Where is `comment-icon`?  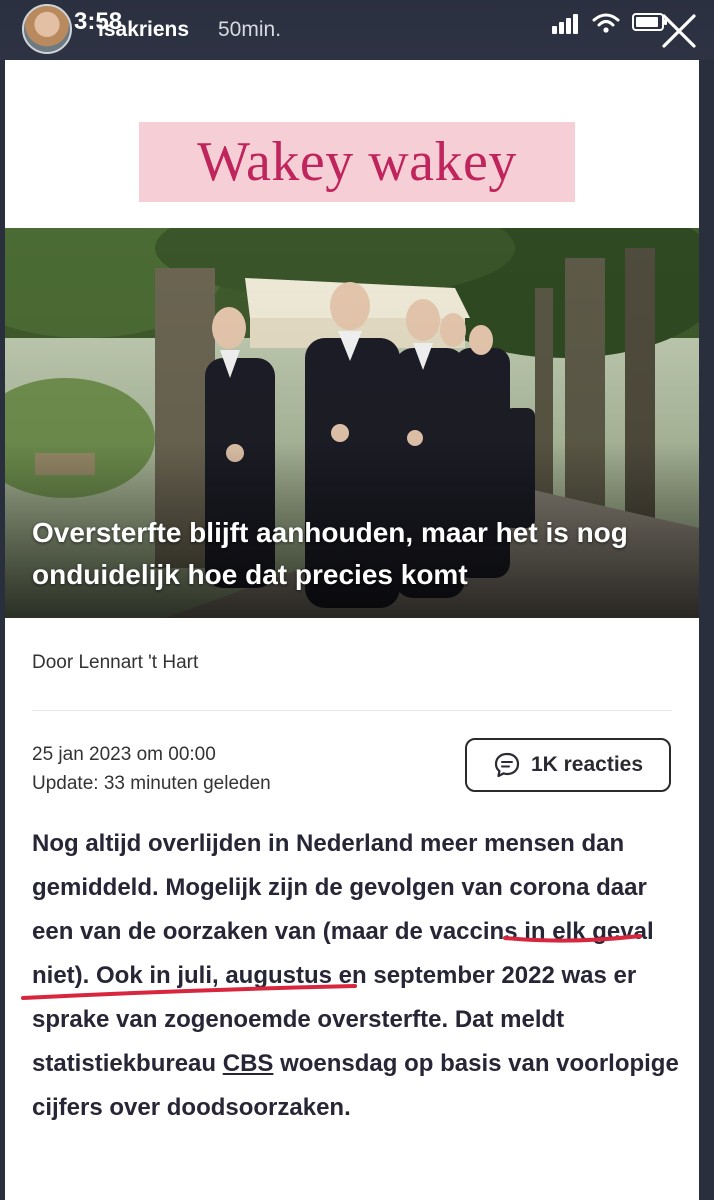 comment-icon is located at coordinates (507, 765).